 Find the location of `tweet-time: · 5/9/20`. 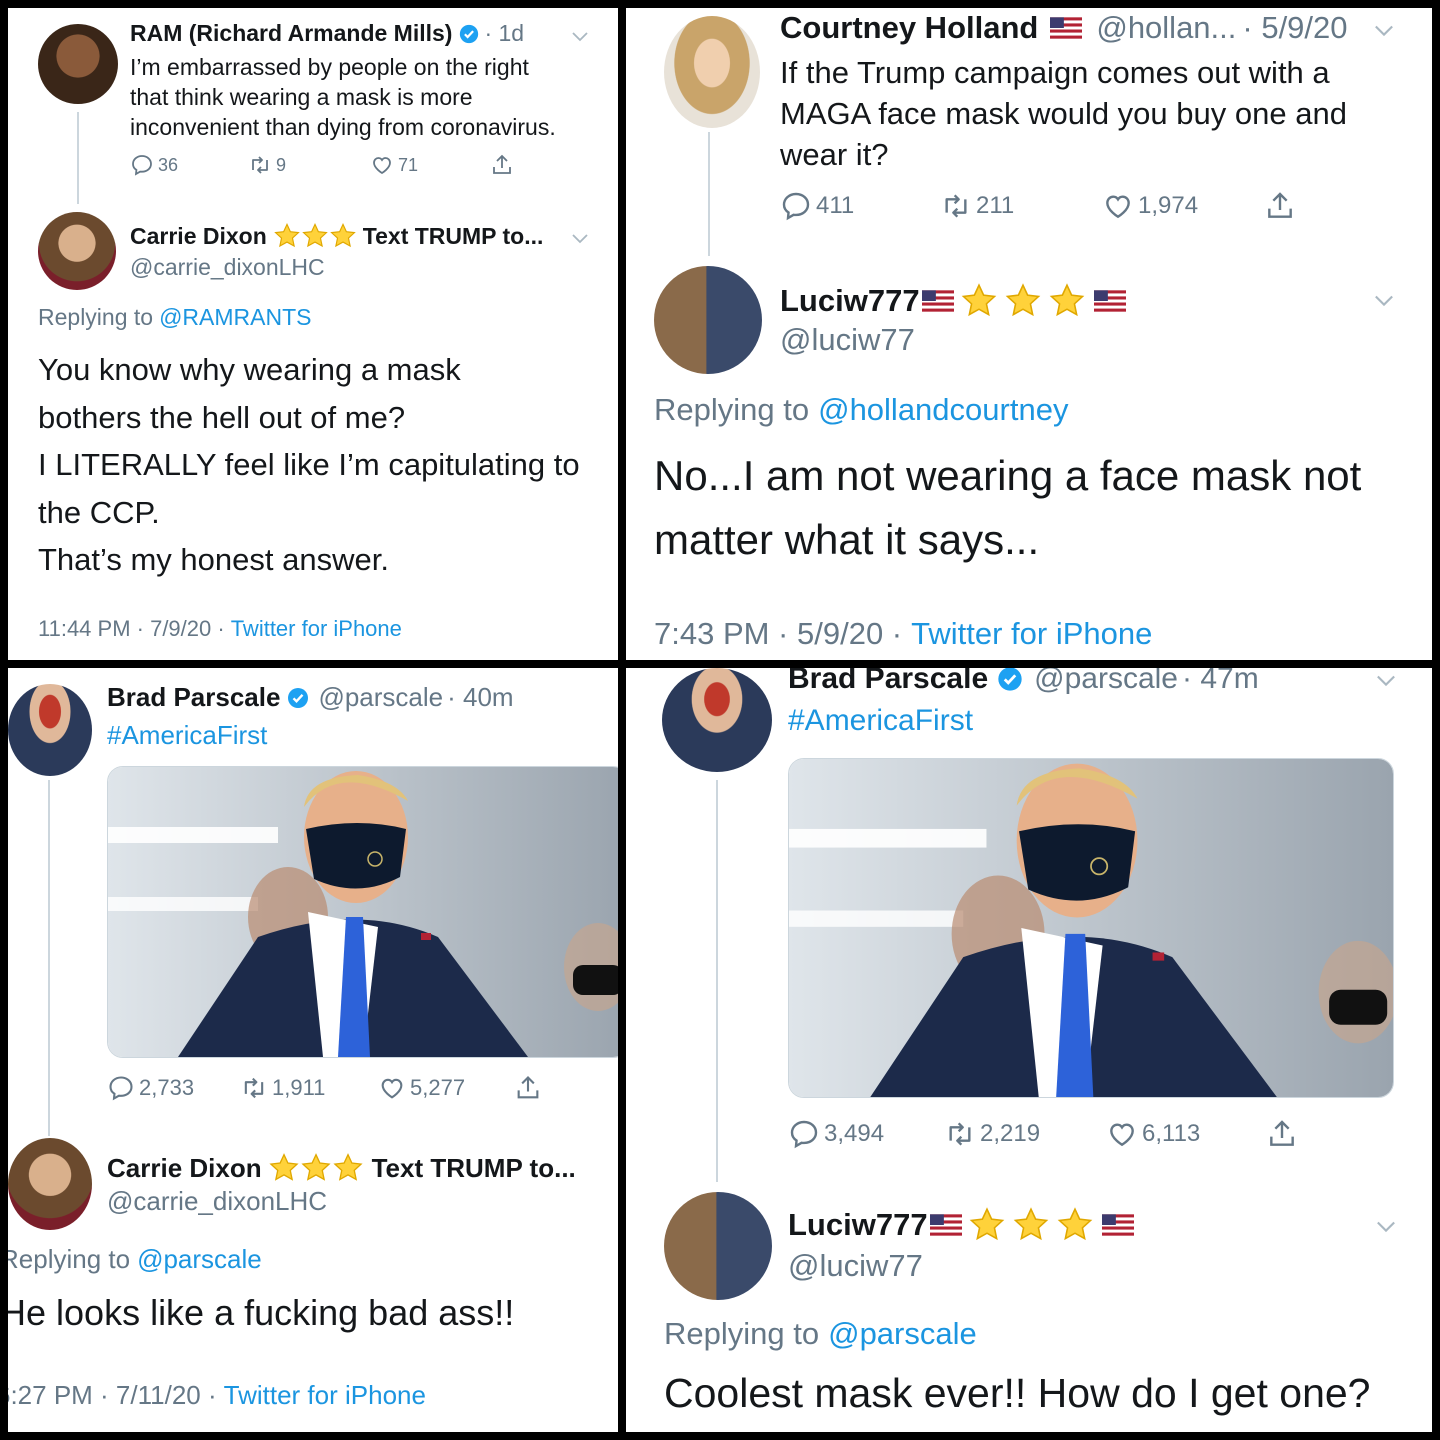

tweet-time: · 5/9/20 is located at coordinates (1294, 28).